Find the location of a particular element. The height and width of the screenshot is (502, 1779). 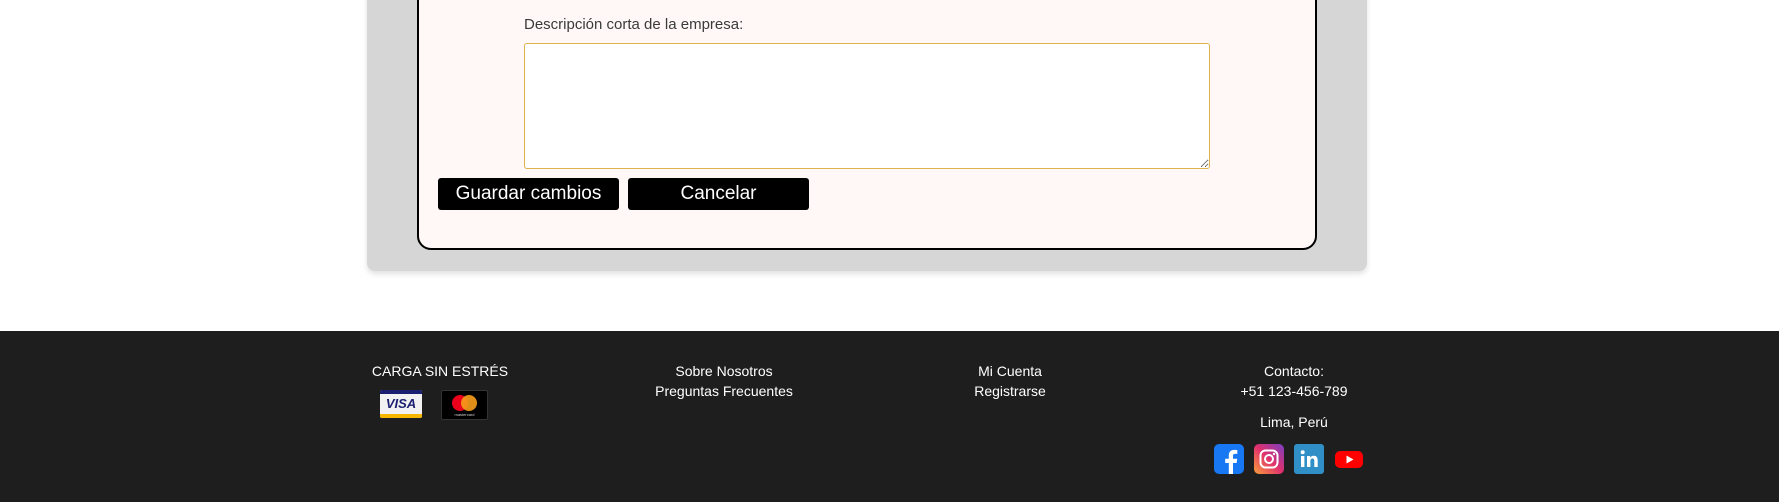

footer-contact-column: Contacto: +51 123-456-789 is located at coordinates (1294, 381).